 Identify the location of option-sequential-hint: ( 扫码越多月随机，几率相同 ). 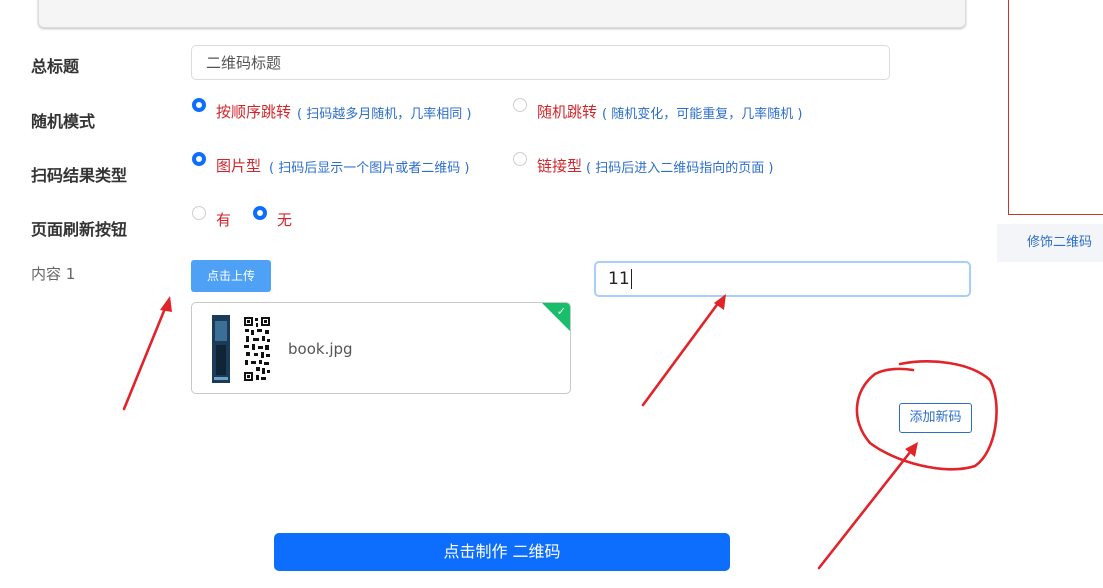
(384, 114).